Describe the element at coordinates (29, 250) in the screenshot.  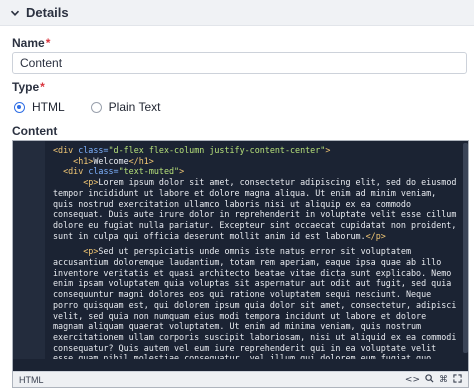
I see `line-number-gutter` at that location.